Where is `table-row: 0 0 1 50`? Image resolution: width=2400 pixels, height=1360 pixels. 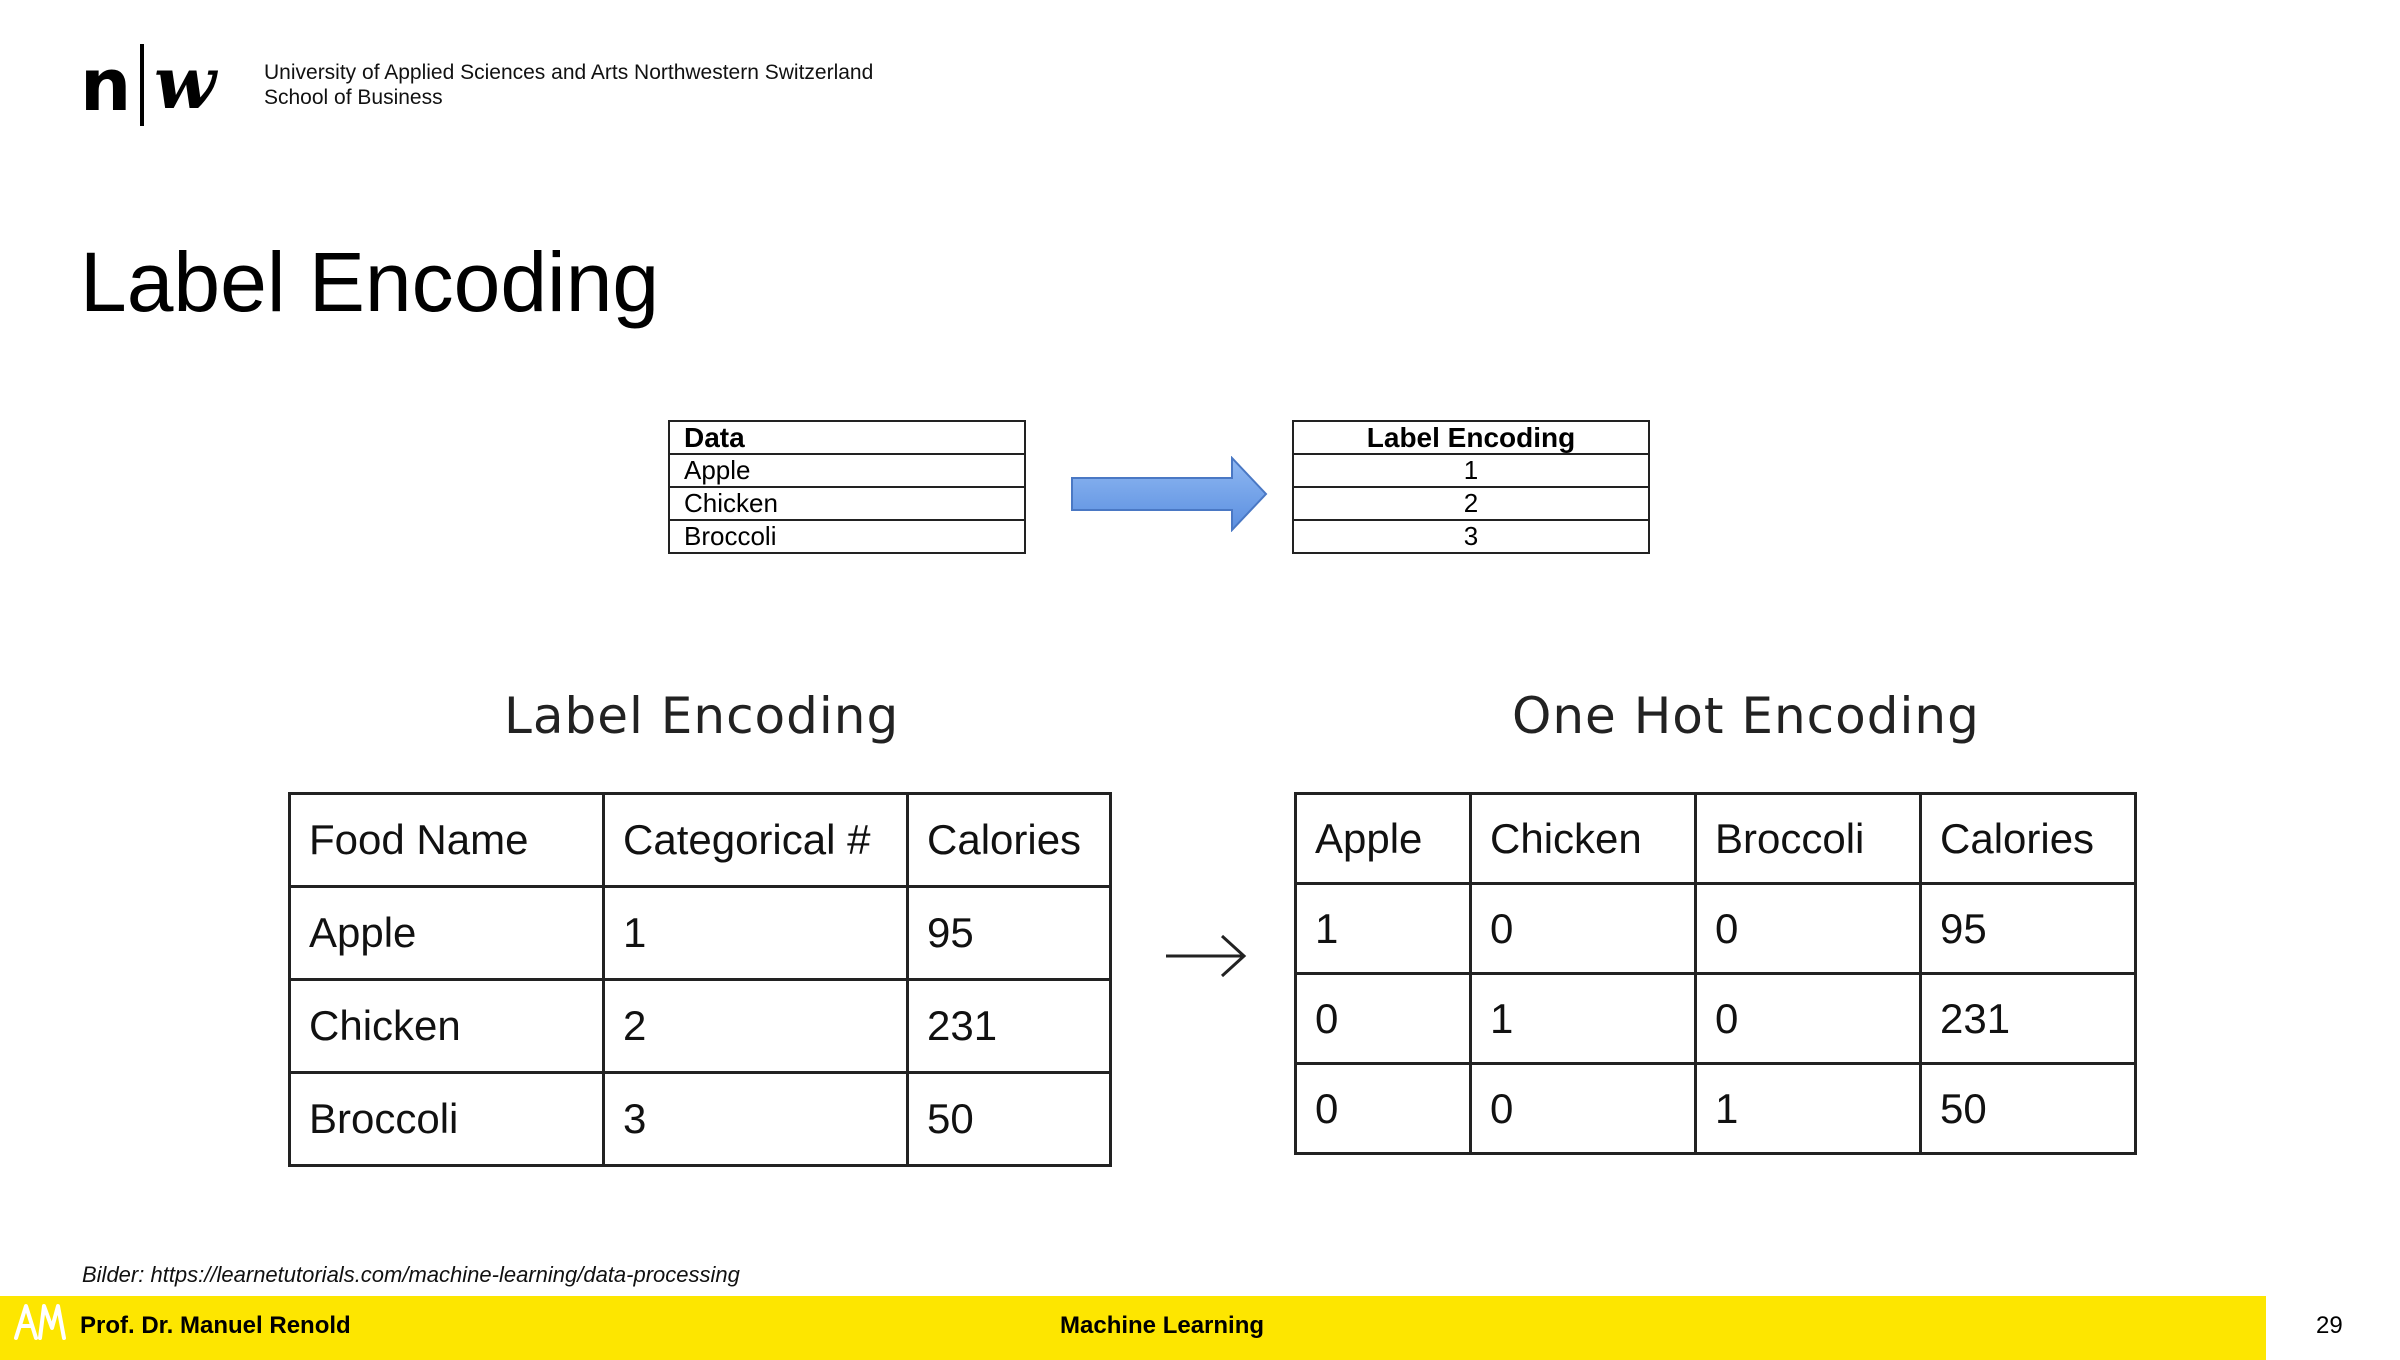
table-row: 0 0 1 50 is located at coordinates (1715, 1108).